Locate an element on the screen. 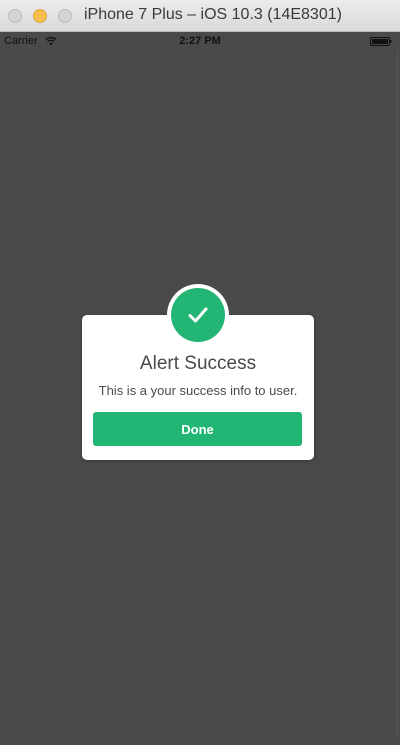  status-time: 2:27 PM is located at coordinates (200, 41).